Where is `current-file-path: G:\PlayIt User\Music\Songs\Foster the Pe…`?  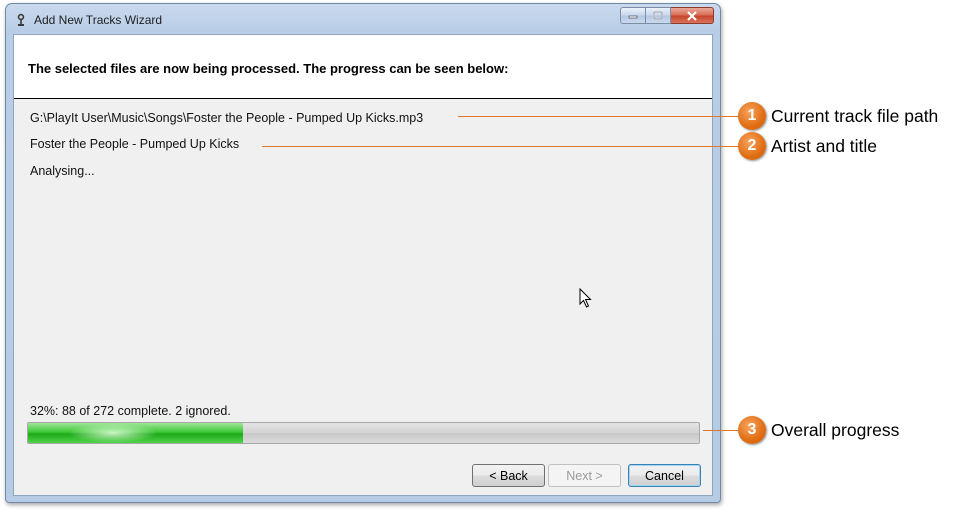 current-file-path: G:\PlayIt User\Music\Songs\Foster the Pe… is located at coordinates (227, 118).